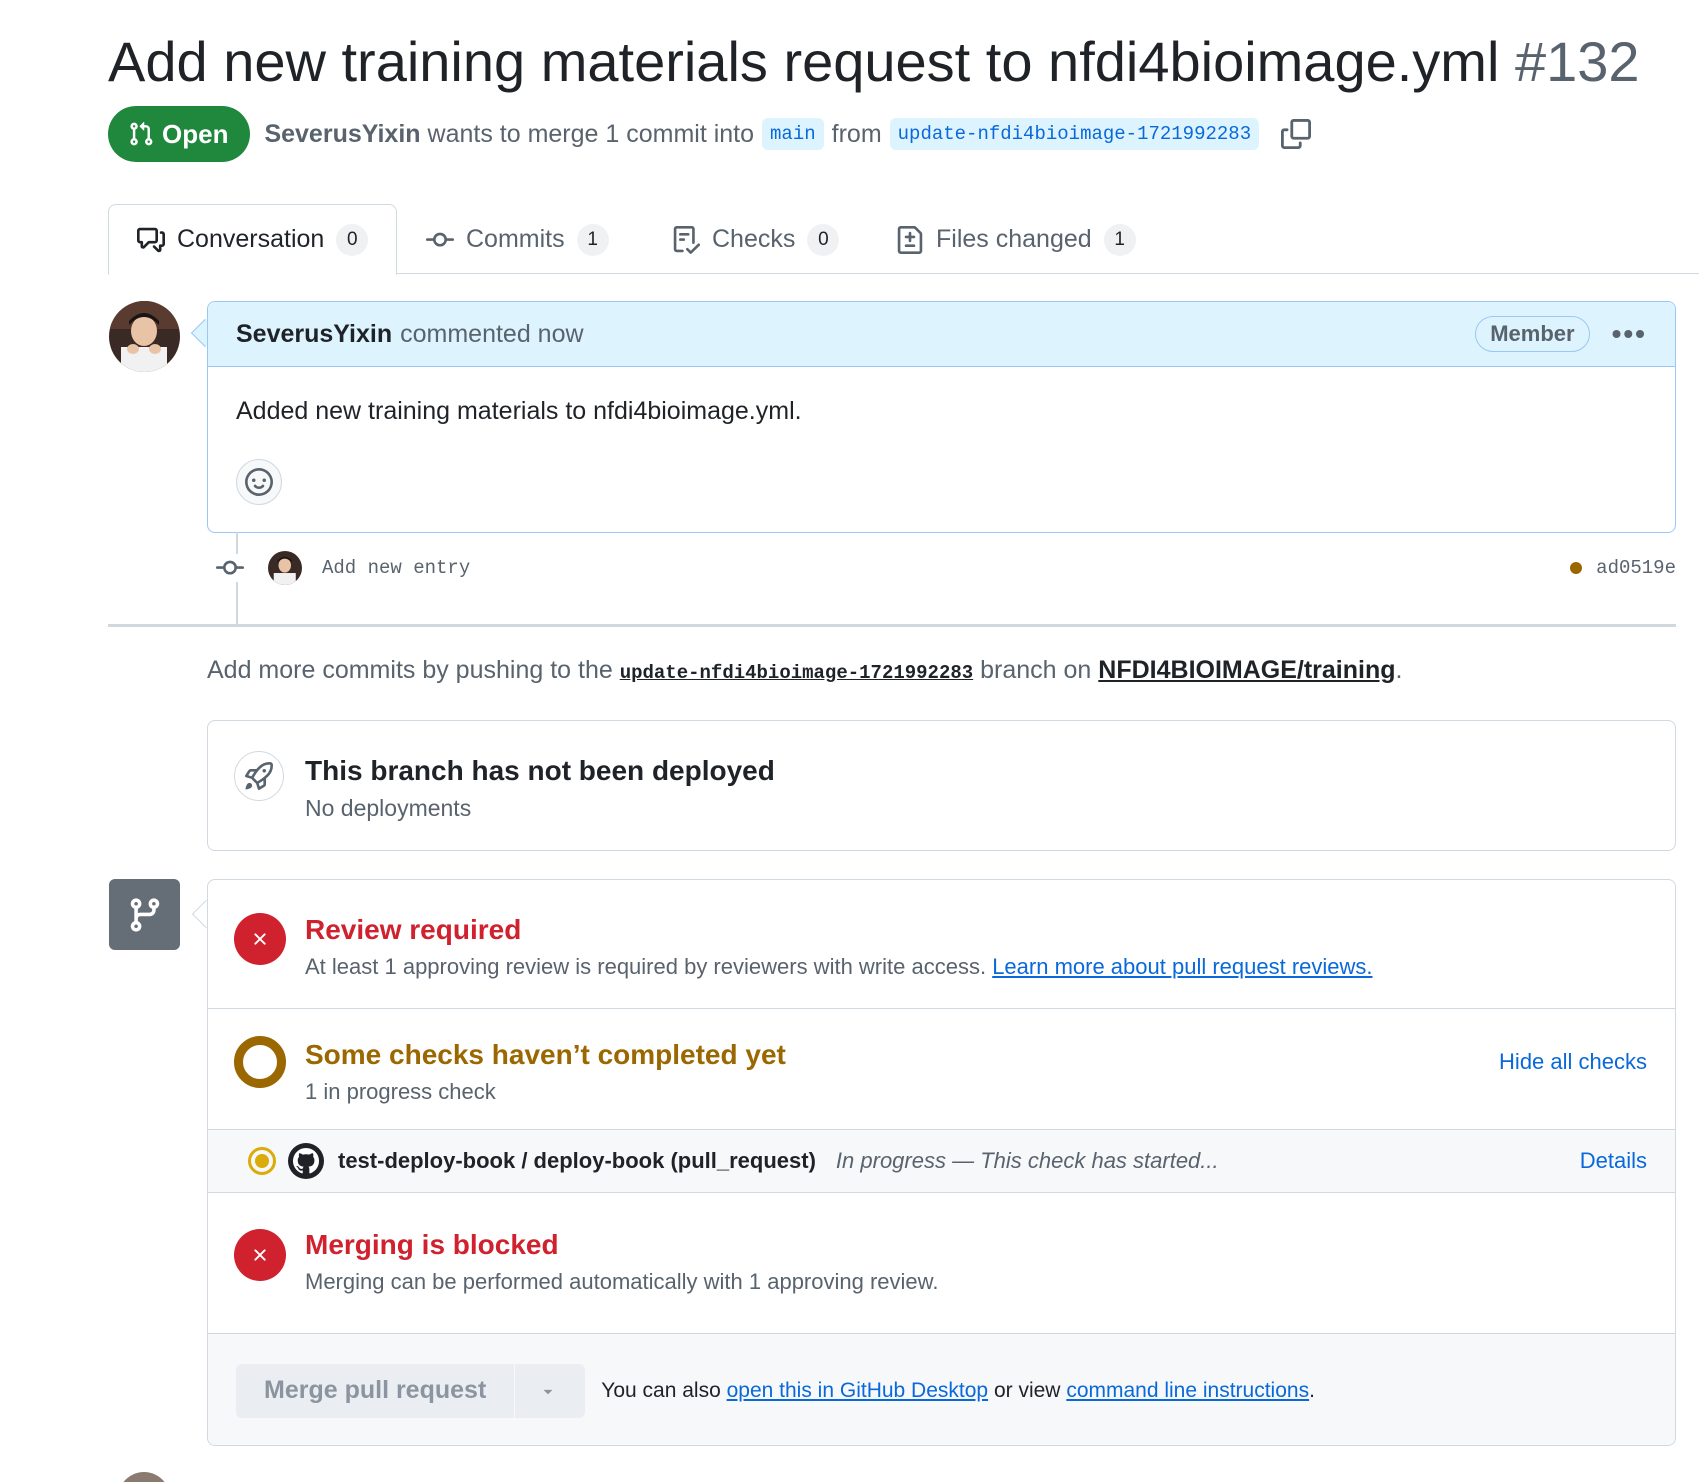  What do you see at coordinates (306, 1161) in the screenshot?
I see `github-actions-logo-icon` at bounding box center [306, 1161].